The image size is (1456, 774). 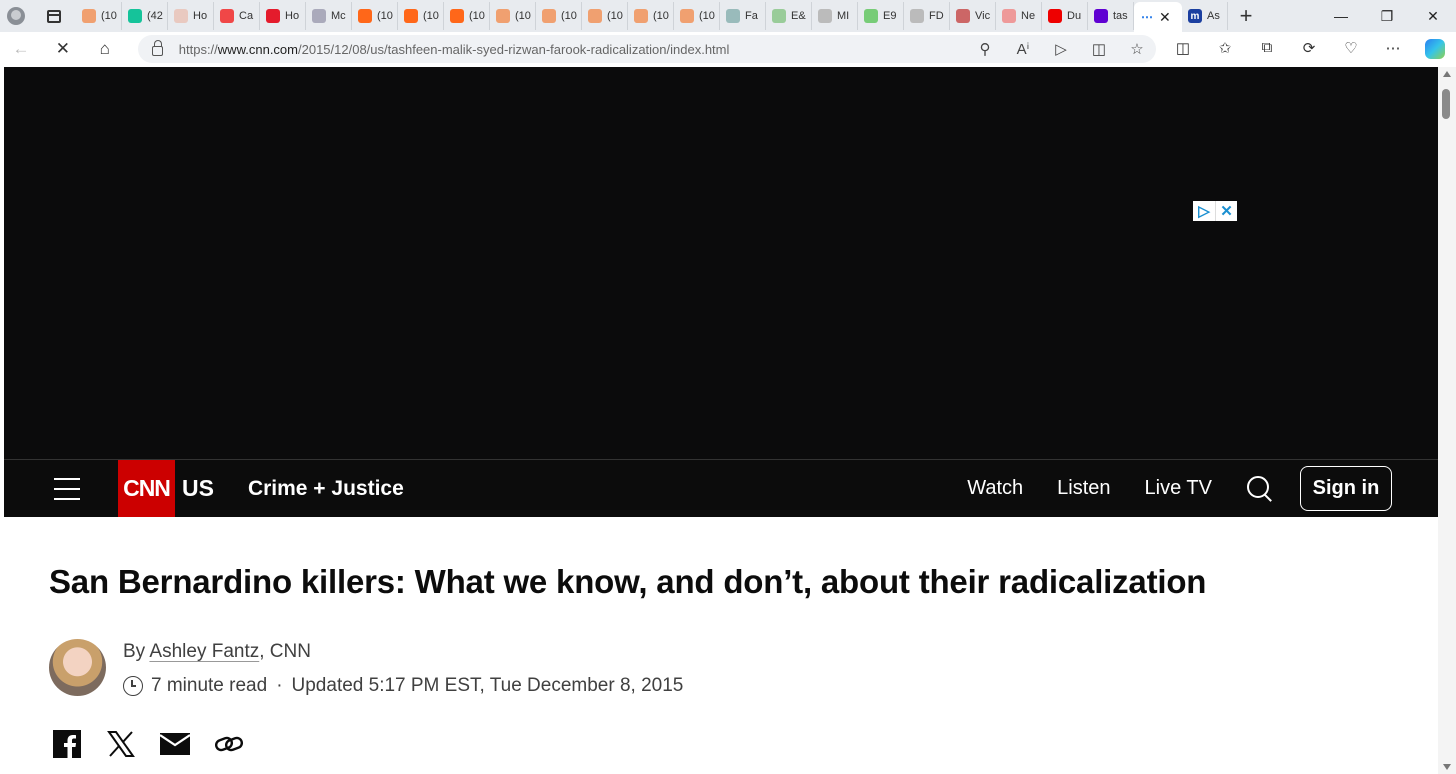 I want to click on clock-icon, so click(x=133, y=686).